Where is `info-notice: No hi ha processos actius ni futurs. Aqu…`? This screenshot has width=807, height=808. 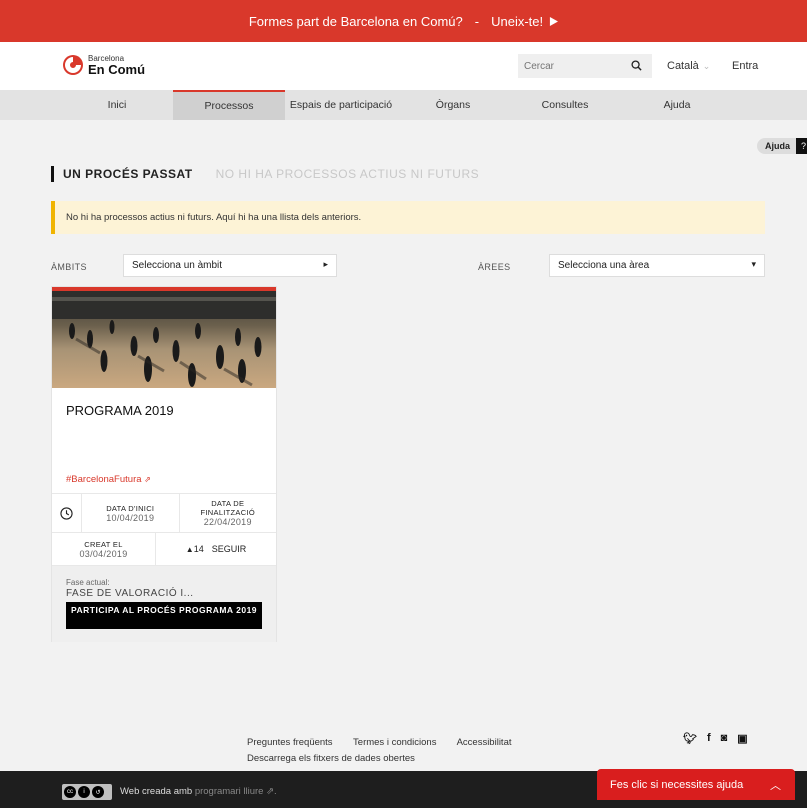 info-notice: No hi ha processos actius ni futurs. Aqu… is located at coordinates (408, 217).